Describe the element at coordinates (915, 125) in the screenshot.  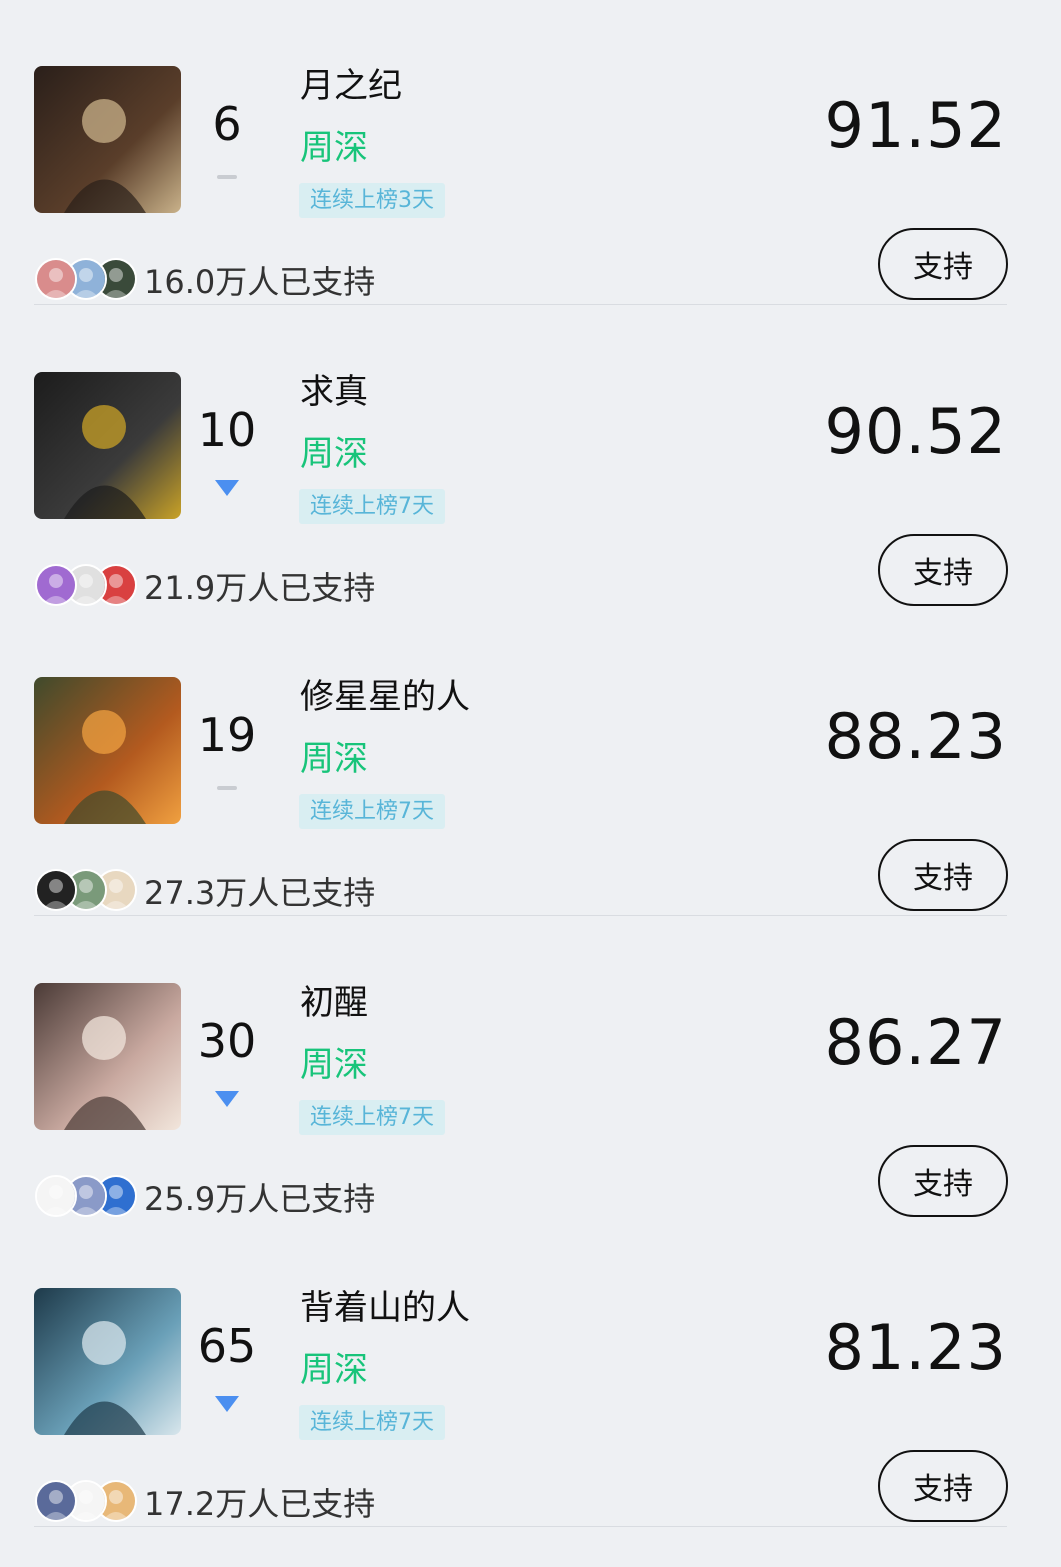
I see `score-value: 91.52` at that location.